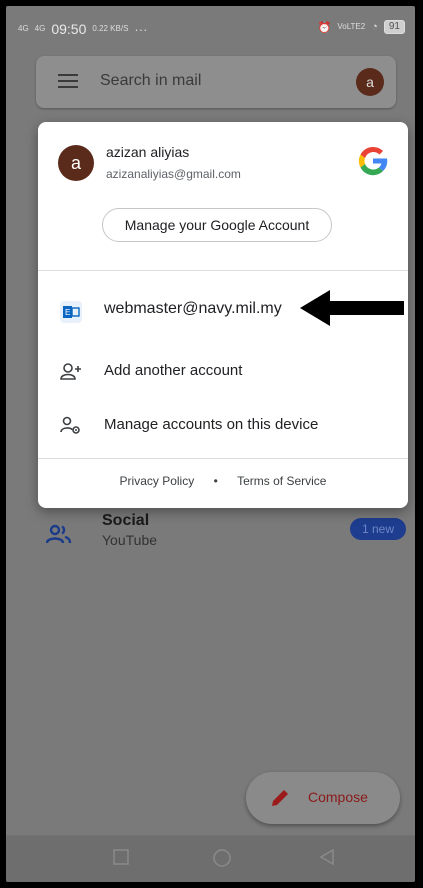  I want to click on exchange-account-email: webmaster@navy.mil.my, so click(193, 308).